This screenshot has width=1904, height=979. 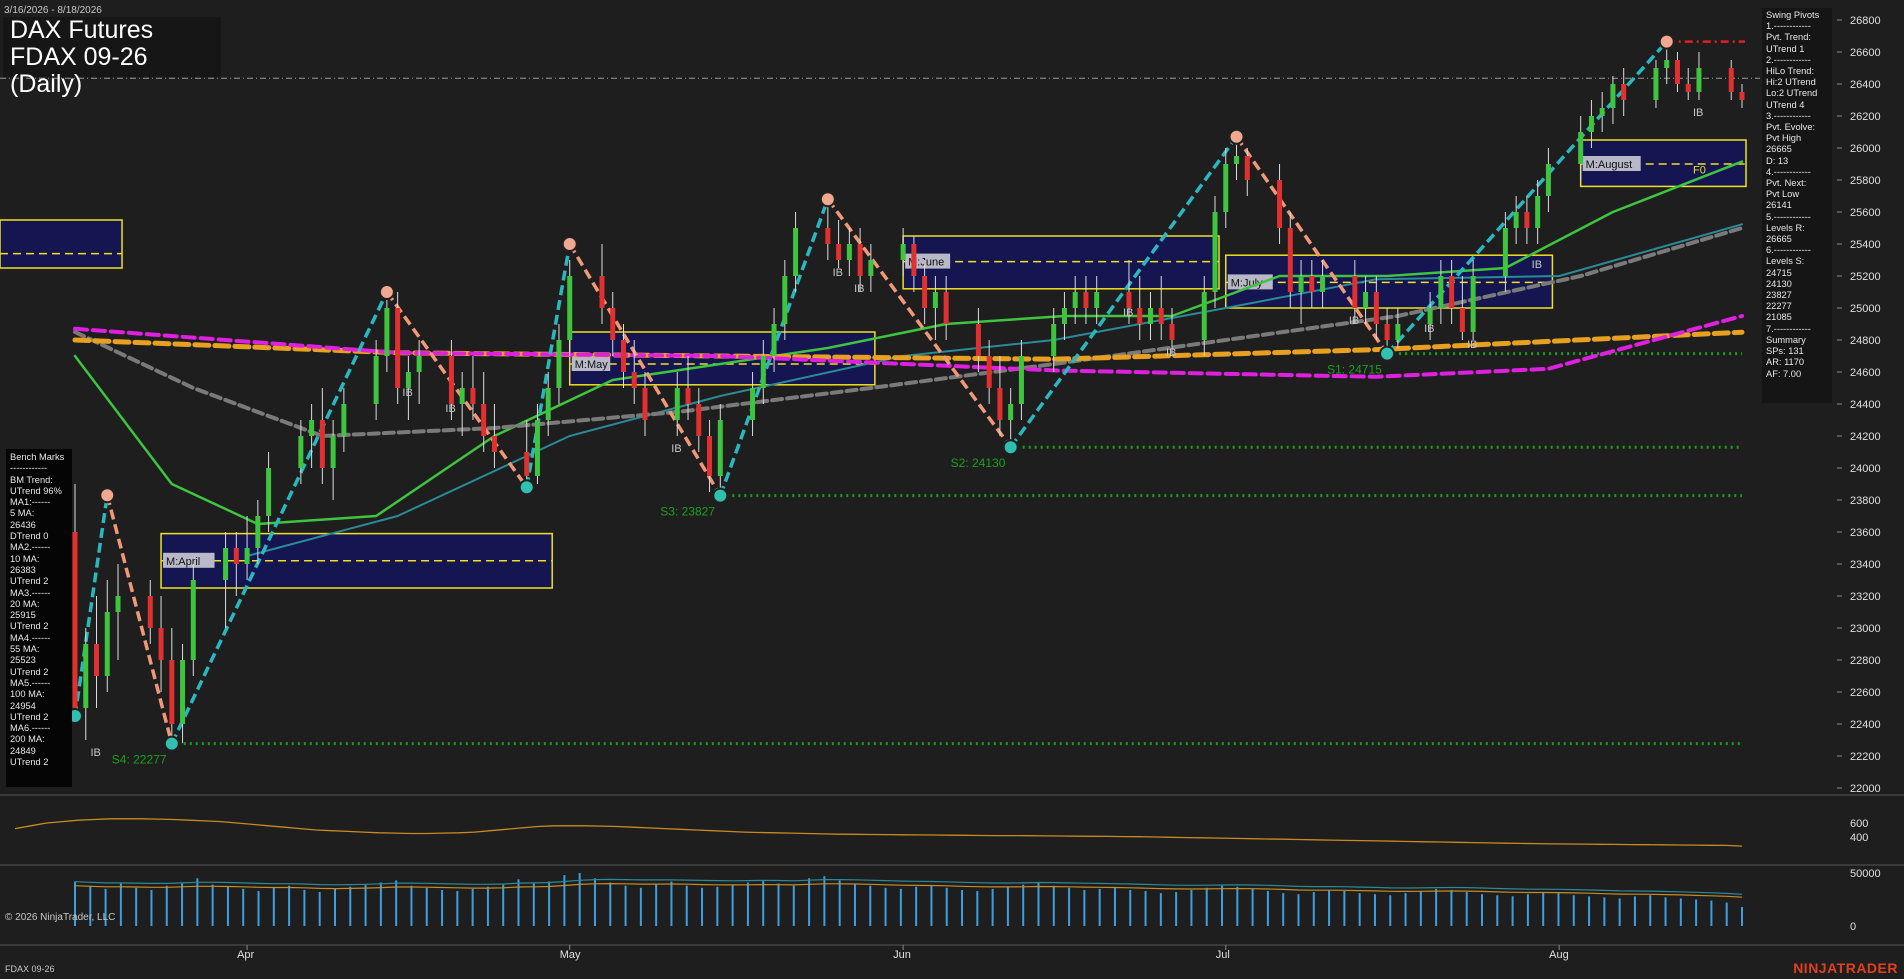 I want to click on price-tick-label: 24600, so click(x=1865, y=373).